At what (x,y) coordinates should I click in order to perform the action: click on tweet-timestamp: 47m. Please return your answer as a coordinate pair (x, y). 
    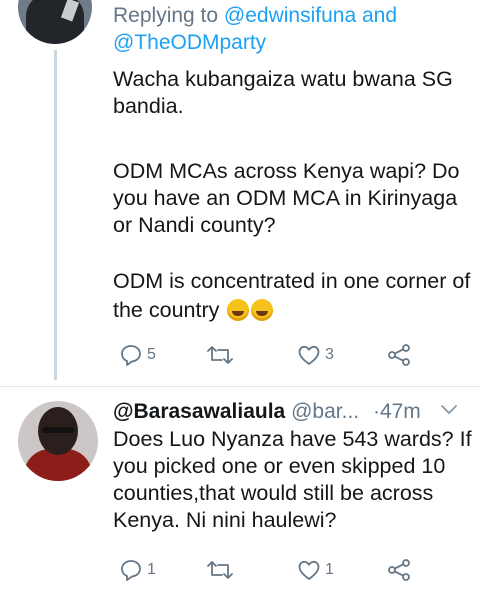
    Looking at the image, I should click on (400, 411).